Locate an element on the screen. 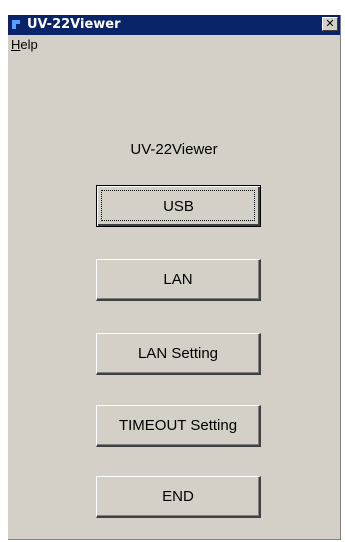  app-name-label: UV-22Viewer is located at coordinates (174, 149).